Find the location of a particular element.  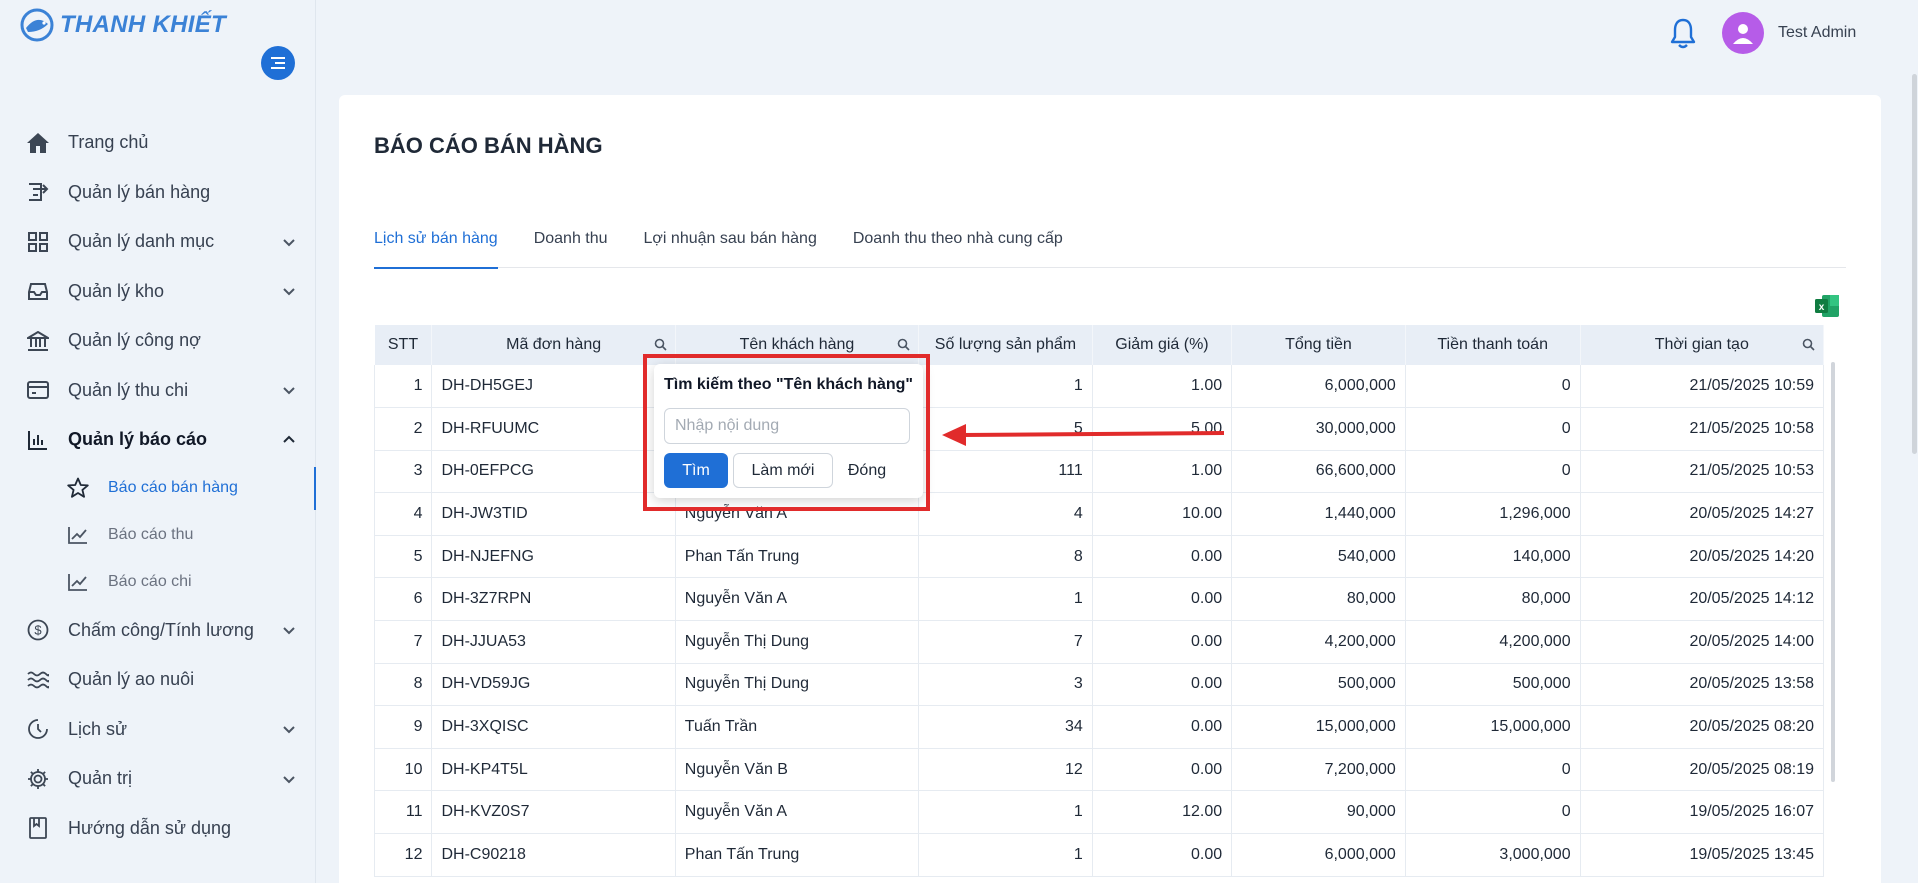

star-icon is located at coordinates (78, 488).